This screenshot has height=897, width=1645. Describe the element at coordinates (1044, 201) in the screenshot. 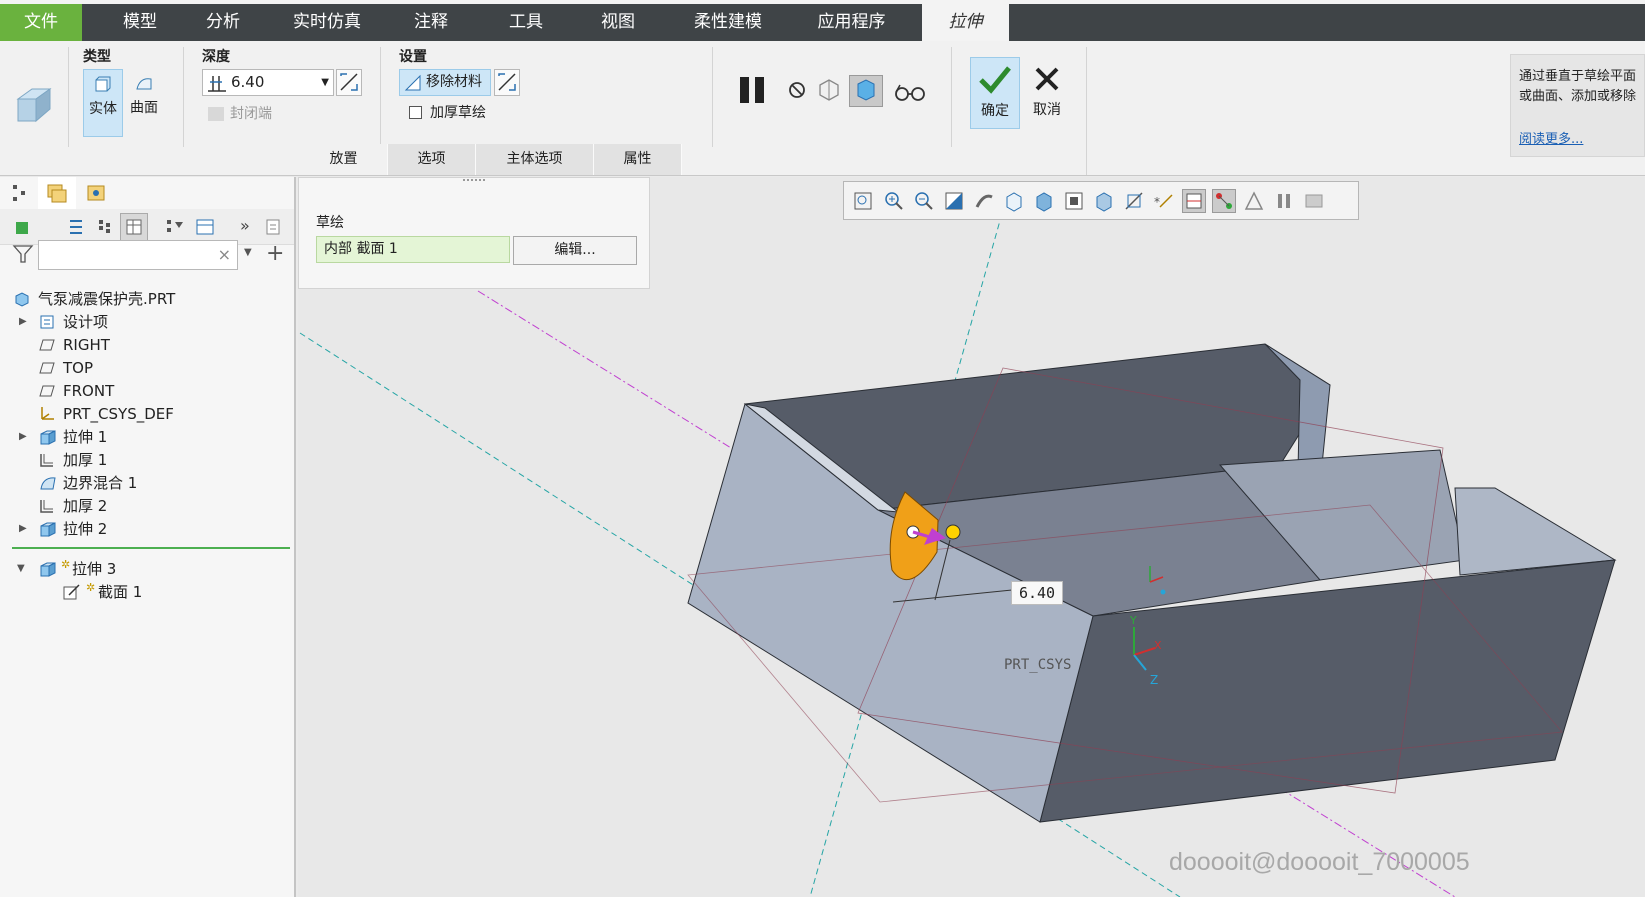

I see `saved-orientations-icon` at that location.